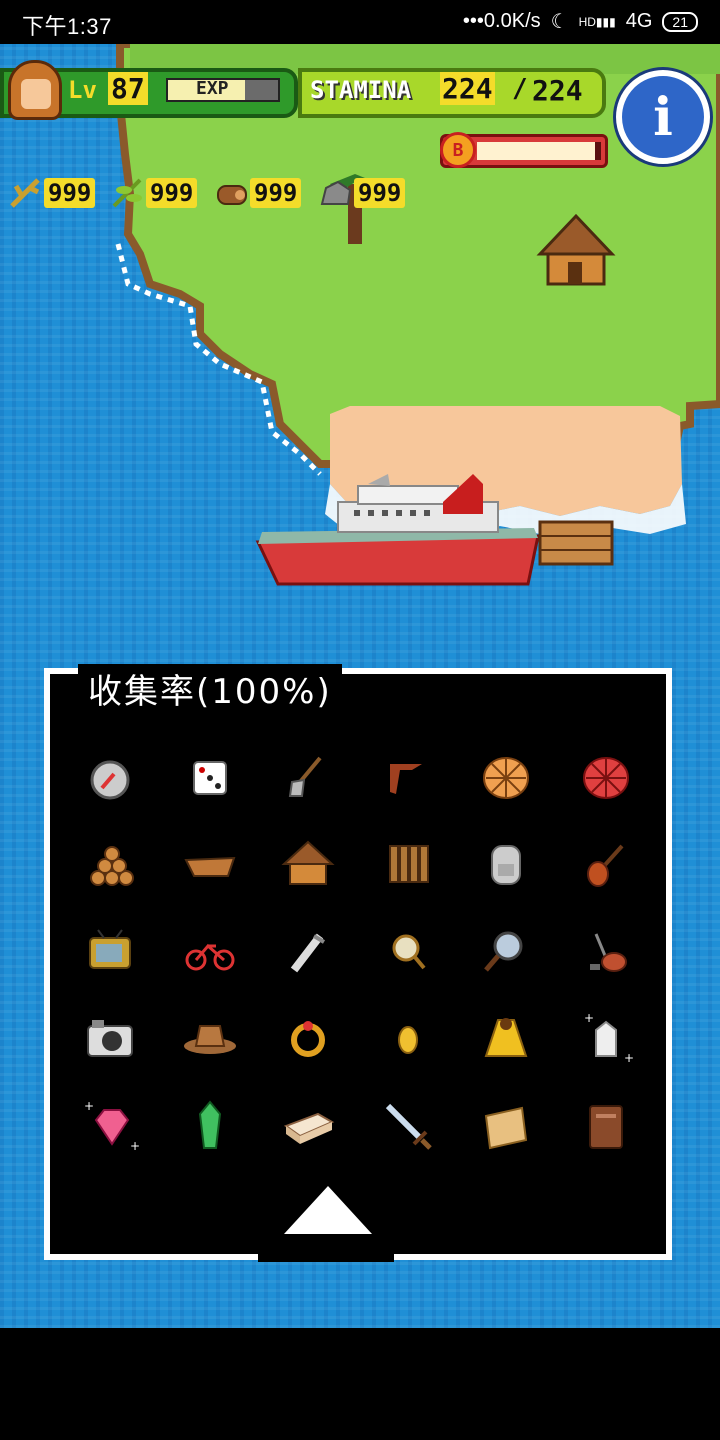  What do you see at coordinates (128, 88) in the screenshot?
I see `level-value: 87` at bounding box center [128, 88].